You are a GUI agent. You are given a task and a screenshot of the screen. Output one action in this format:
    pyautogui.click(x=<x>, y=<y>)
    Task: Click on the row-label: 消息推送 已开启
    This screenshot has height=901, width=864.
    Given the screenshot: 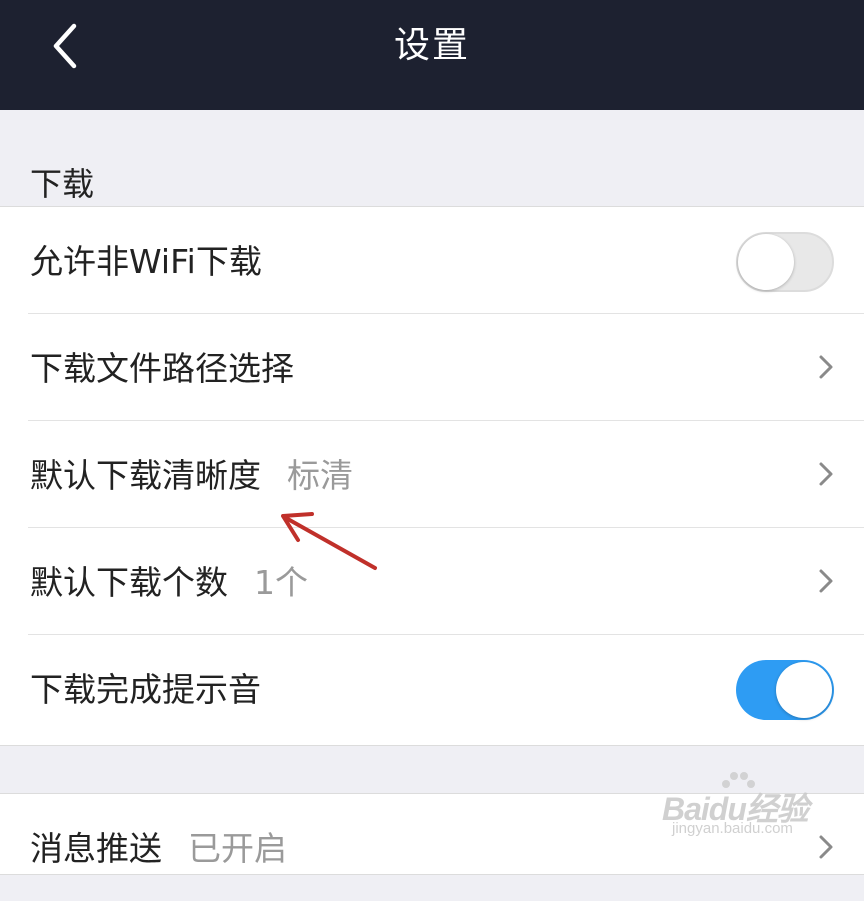 What is the action you would take?
    pyautogui.click(x=158, y=849)
    